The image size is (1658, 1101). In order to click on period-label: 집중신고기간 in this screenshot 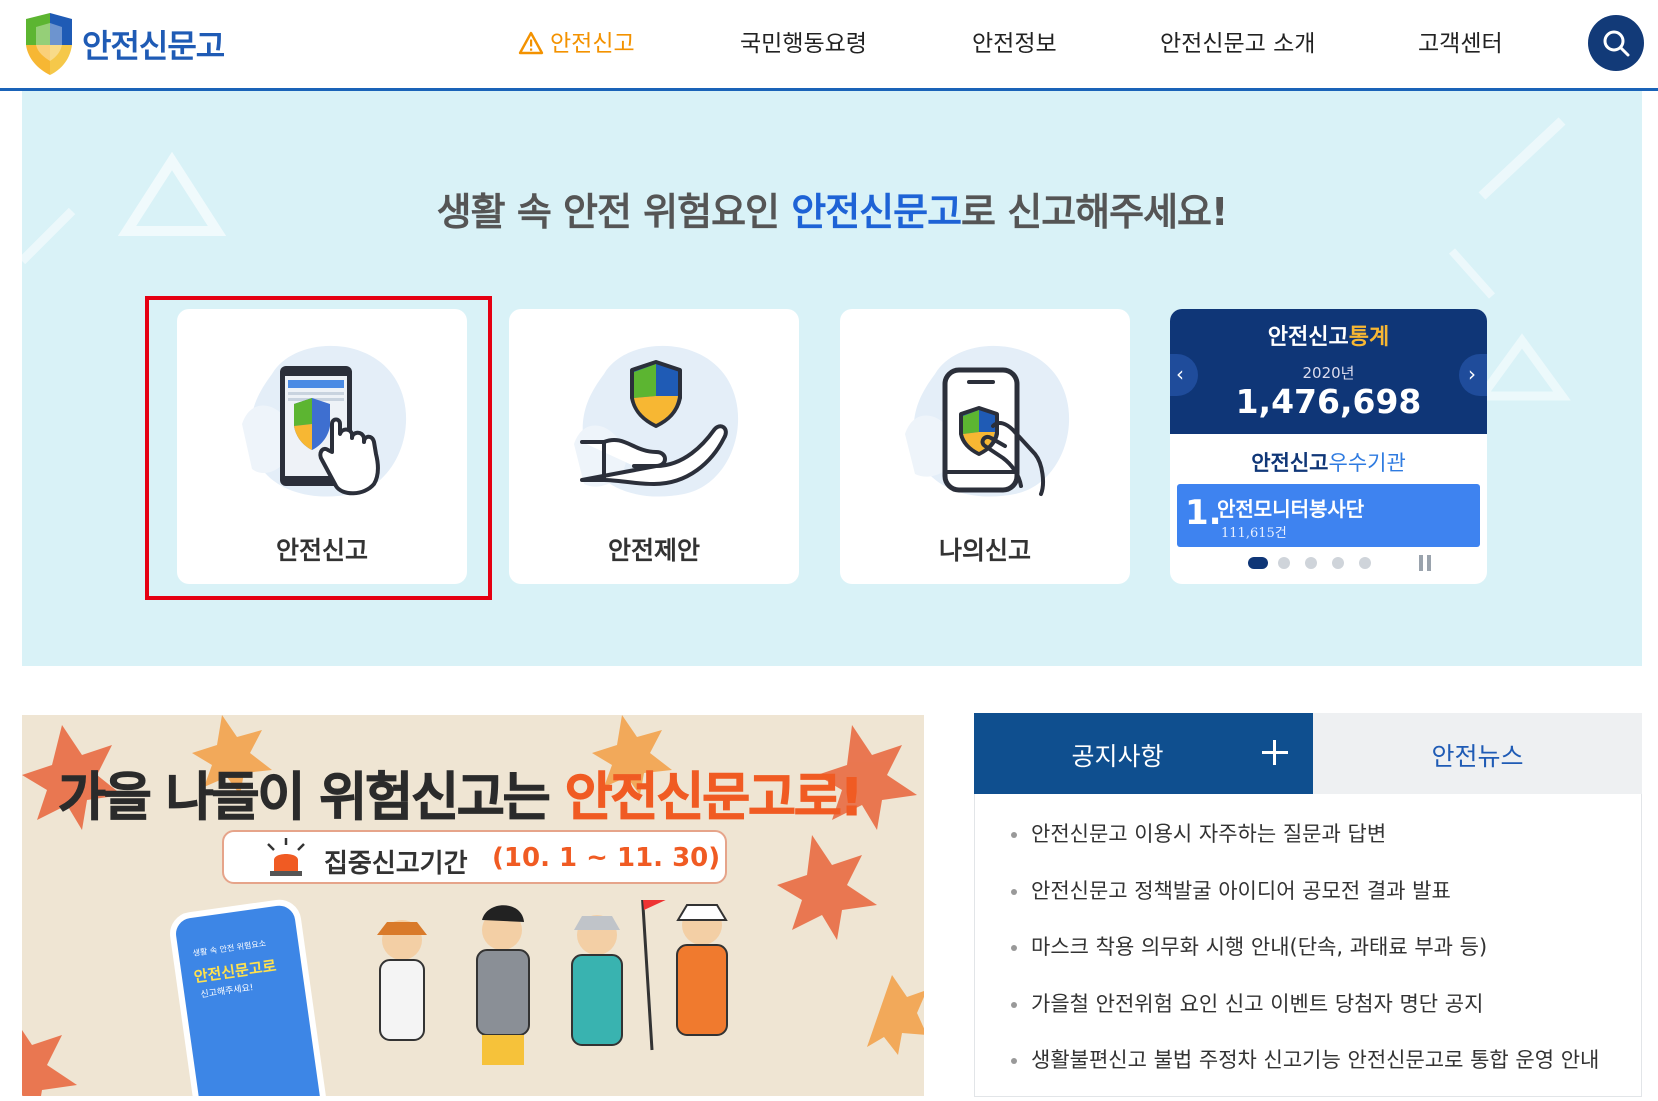, I will do `click(396, 864)`.